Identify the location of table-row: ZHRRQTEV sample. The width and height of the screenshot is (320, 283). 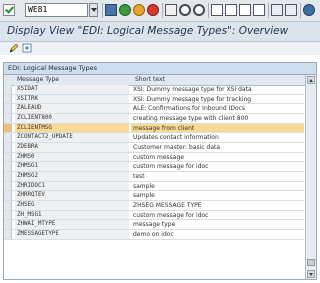
(154, 196).